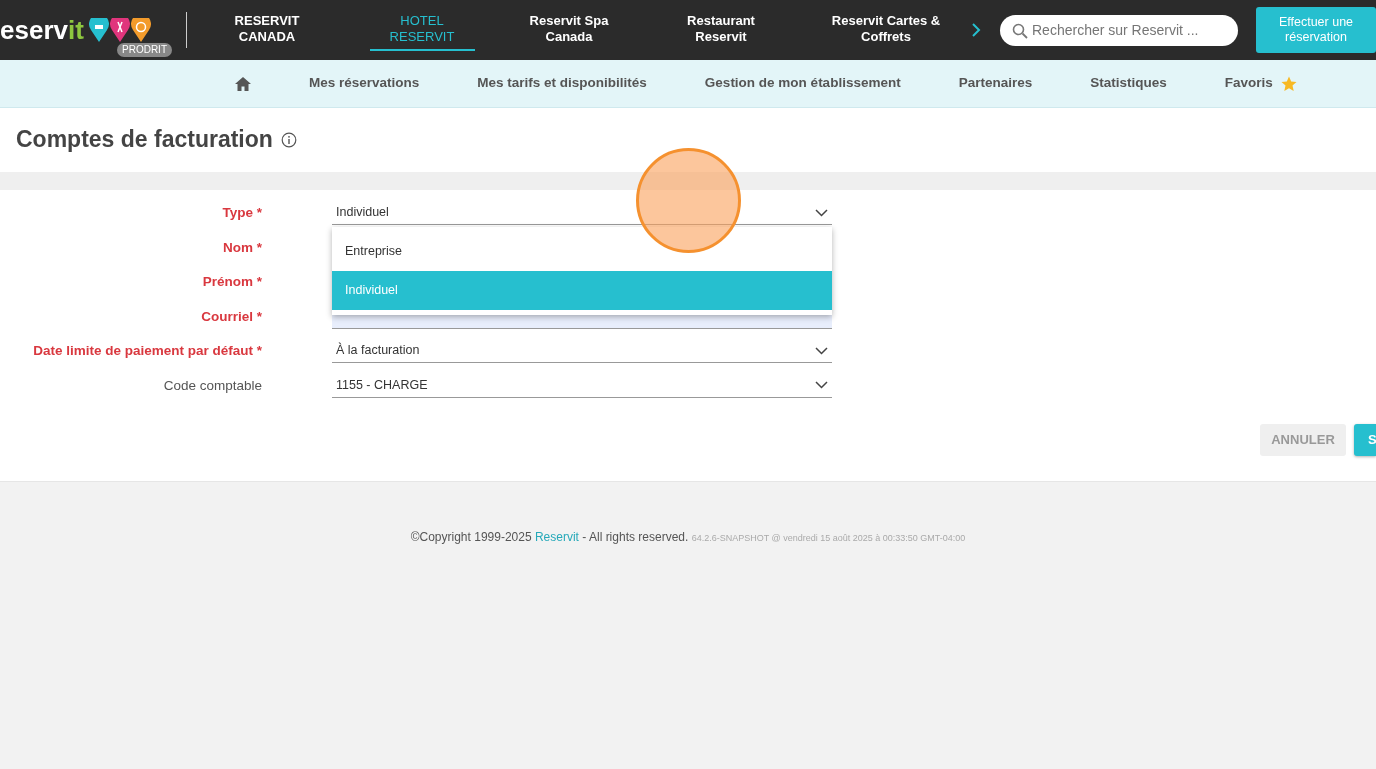 The height and width of the screenshot is (769, 1376). Describe the element at coordinates (1020, 30) in the screenshot. I see `search-icon` at that location.